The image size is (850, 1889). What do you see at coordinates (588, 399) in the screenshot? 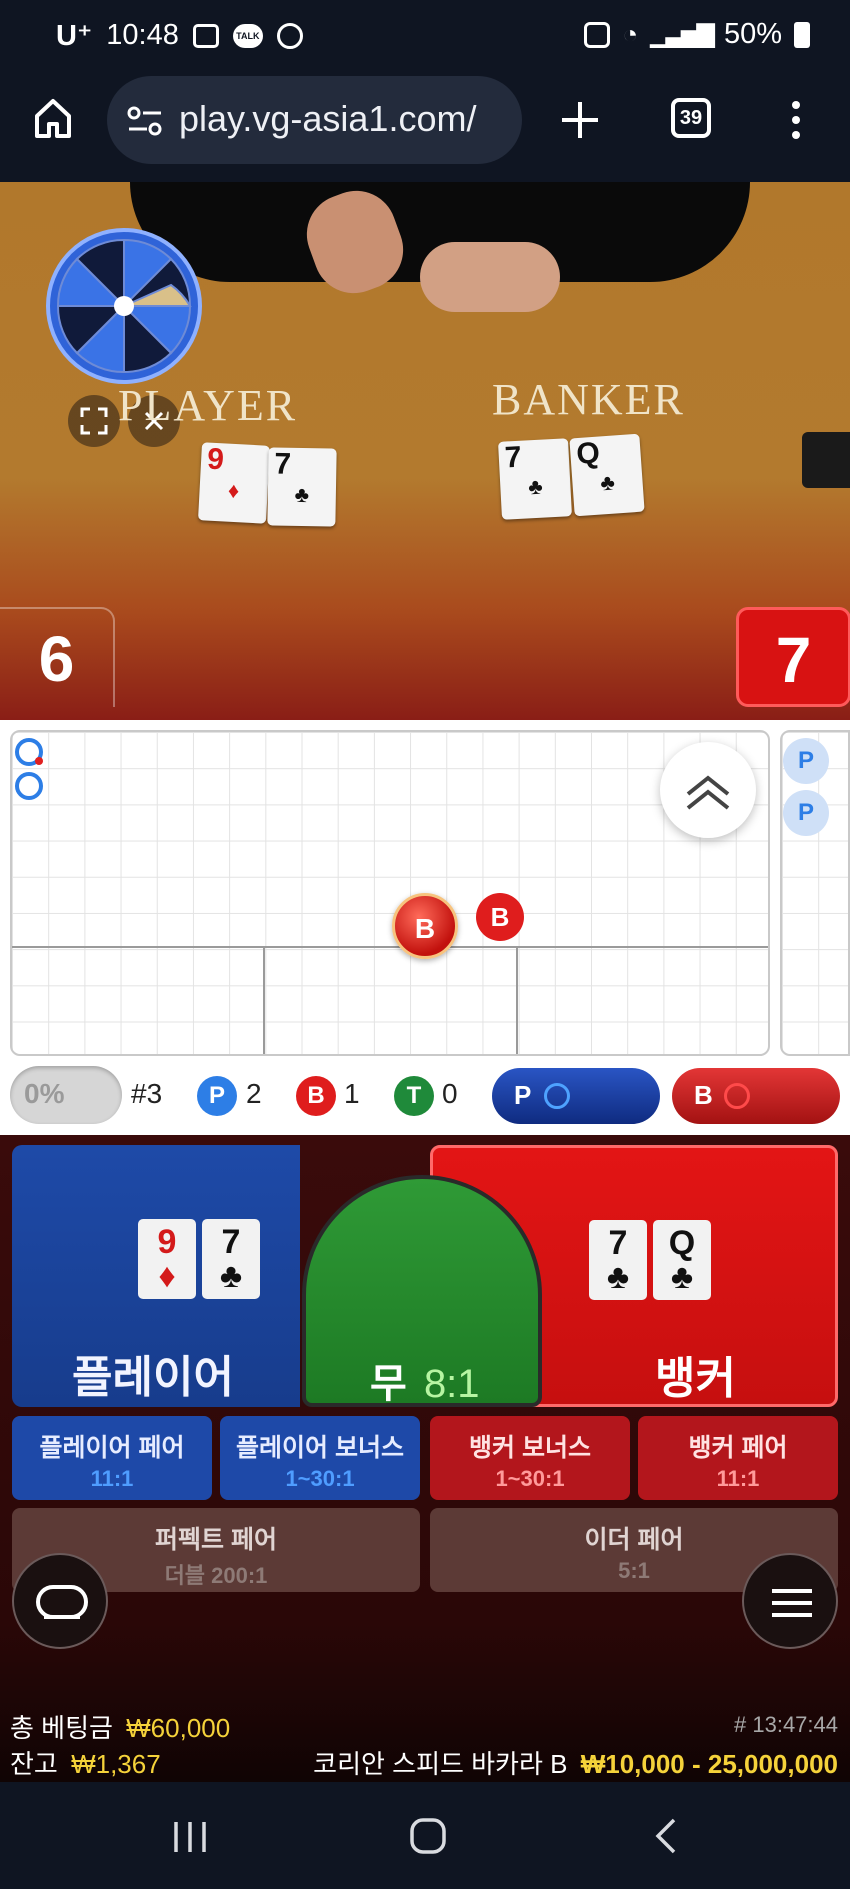
I see `banker-felt-label: BANKER` at bounding box center [588, 399].